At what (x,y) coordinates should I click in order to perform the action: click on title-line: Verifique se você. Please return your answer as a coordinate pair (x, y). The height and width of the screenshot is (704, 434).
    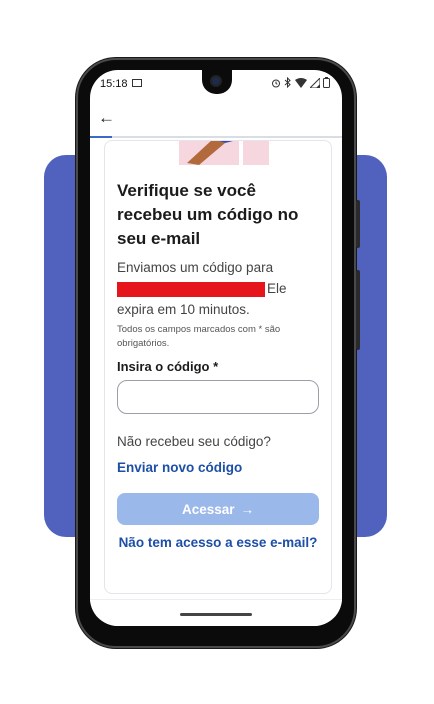
    Looking at the image, I should click on (186, 190).